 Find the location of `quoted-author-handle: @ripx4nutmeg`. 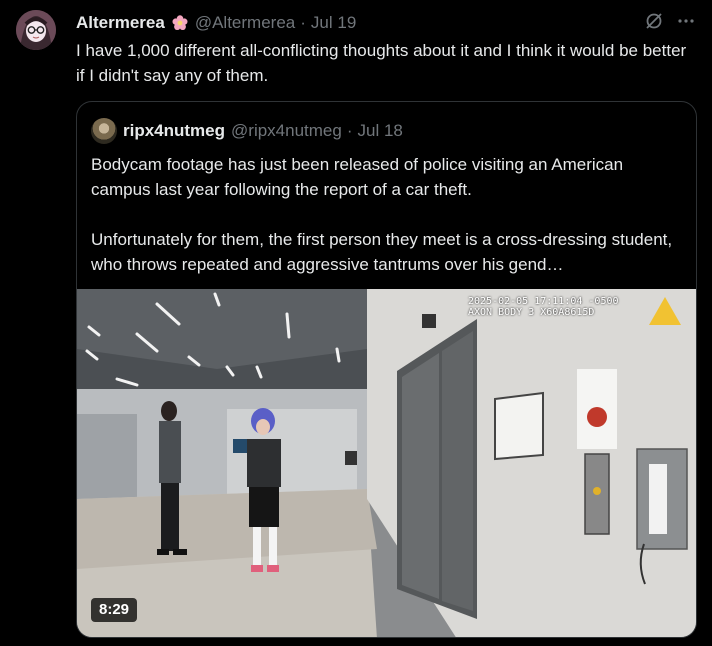

quoted-author-handle: @ripx4nutmeg is located at coordinates (286, 130).